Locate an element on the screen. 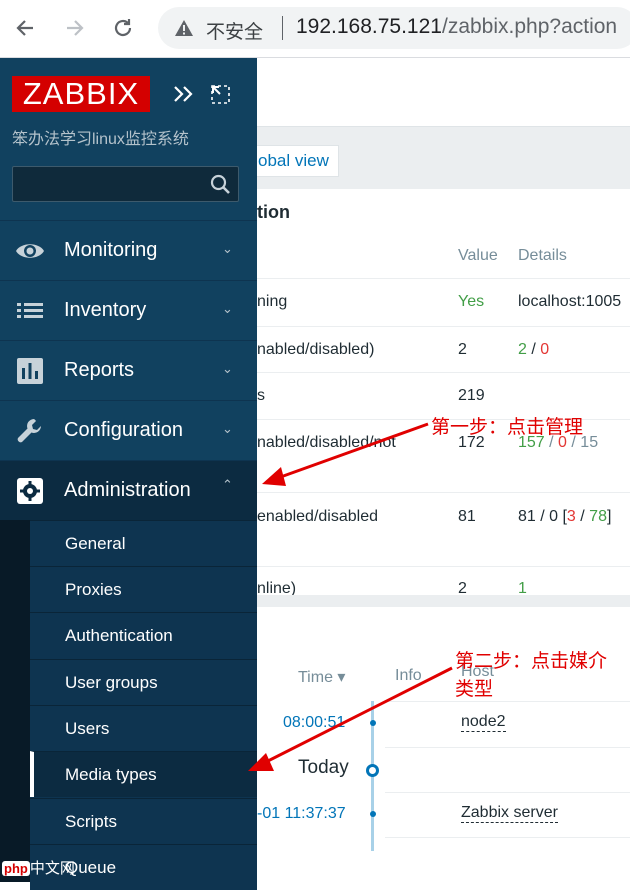  watermark-text: 中文网 is located at coordinates (52, 868).